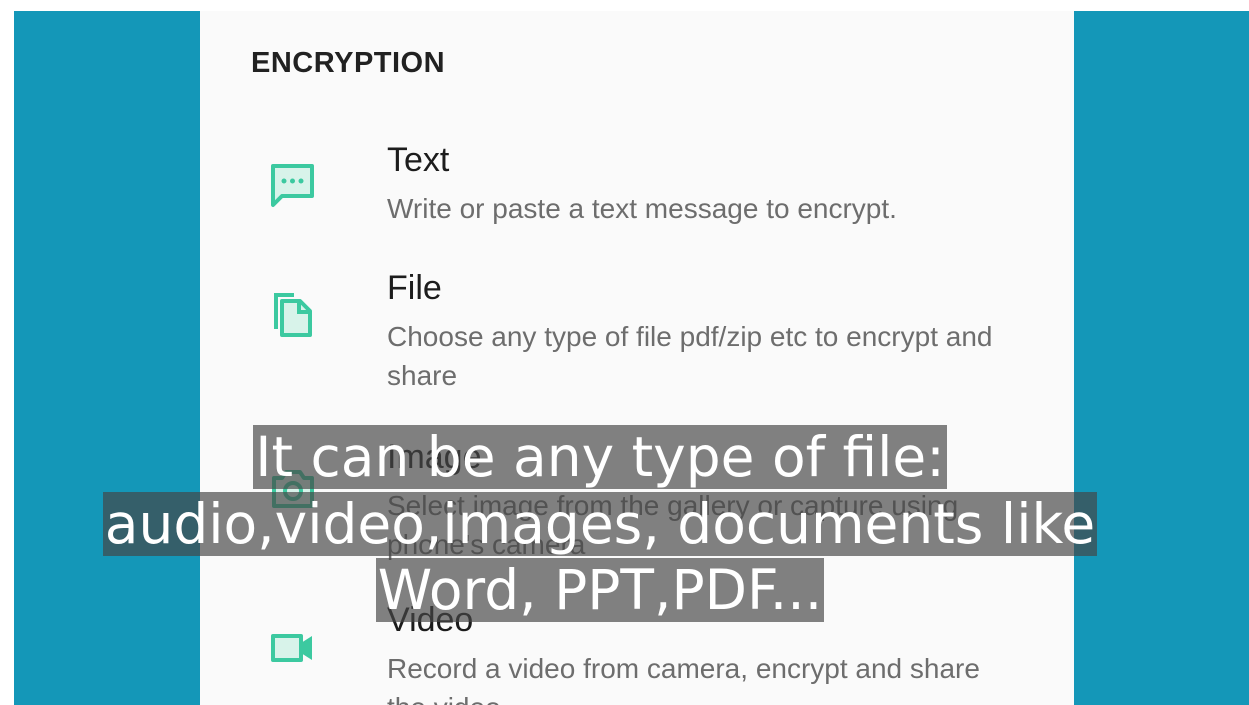 This screenshot has height=705, width=1249. I want to click on message-icon, so click(292, 185).